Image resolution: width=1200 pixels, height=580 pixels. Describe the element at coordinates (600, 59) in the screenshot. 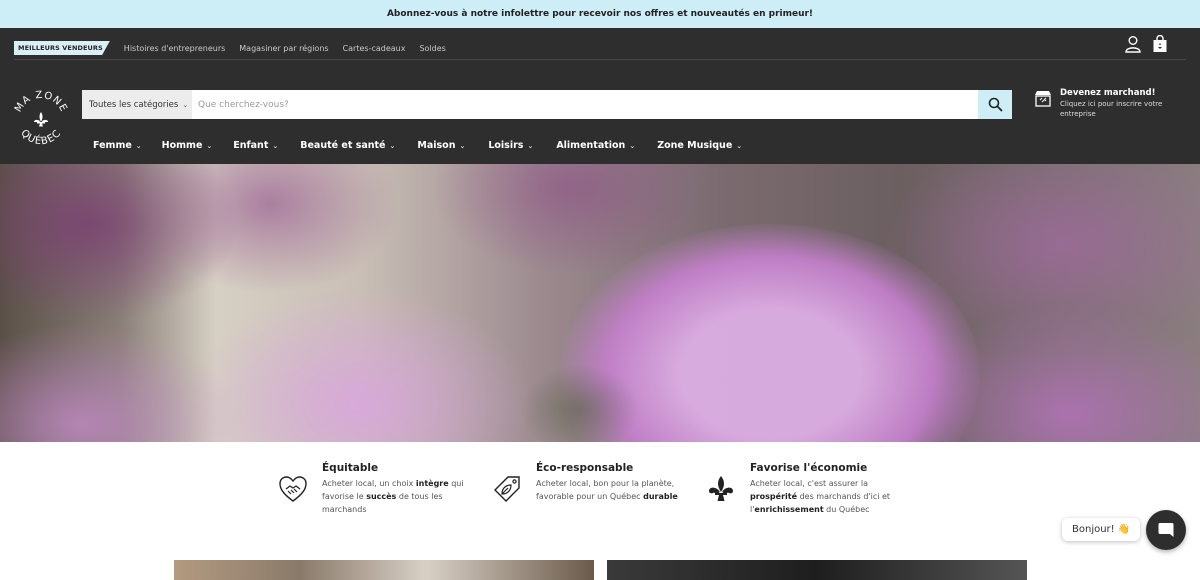

I see `header-divider` at that location.